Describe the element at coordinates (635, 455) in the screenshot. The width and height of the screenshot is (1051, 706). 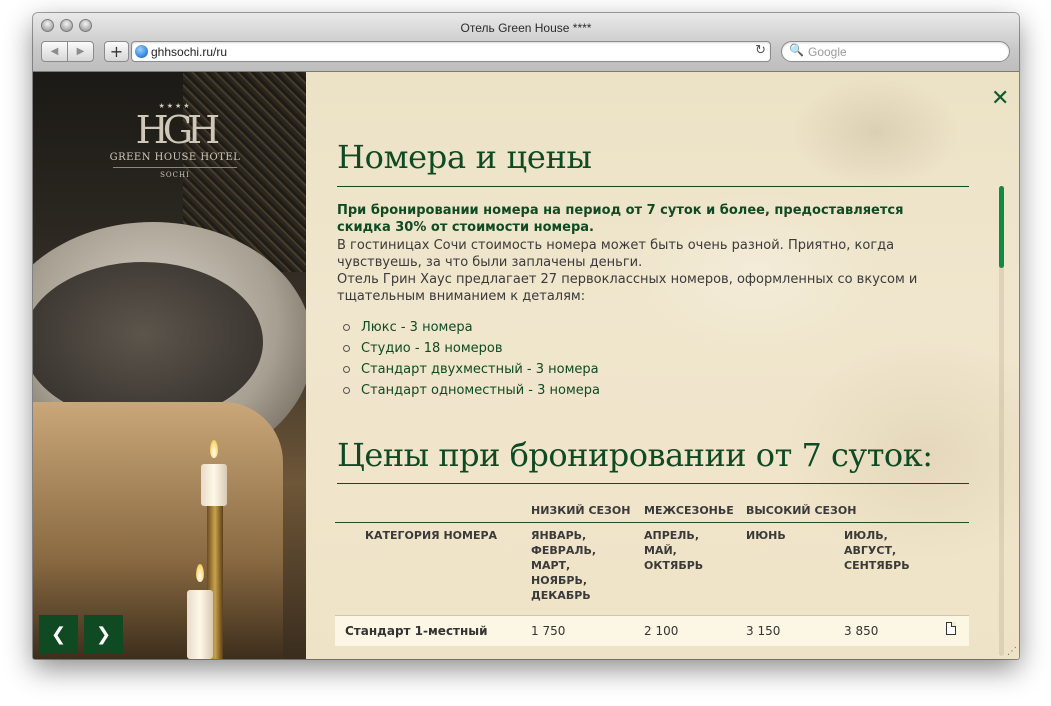
I see `prices-title: Цены при бронировании от 7 суток:` at that location.